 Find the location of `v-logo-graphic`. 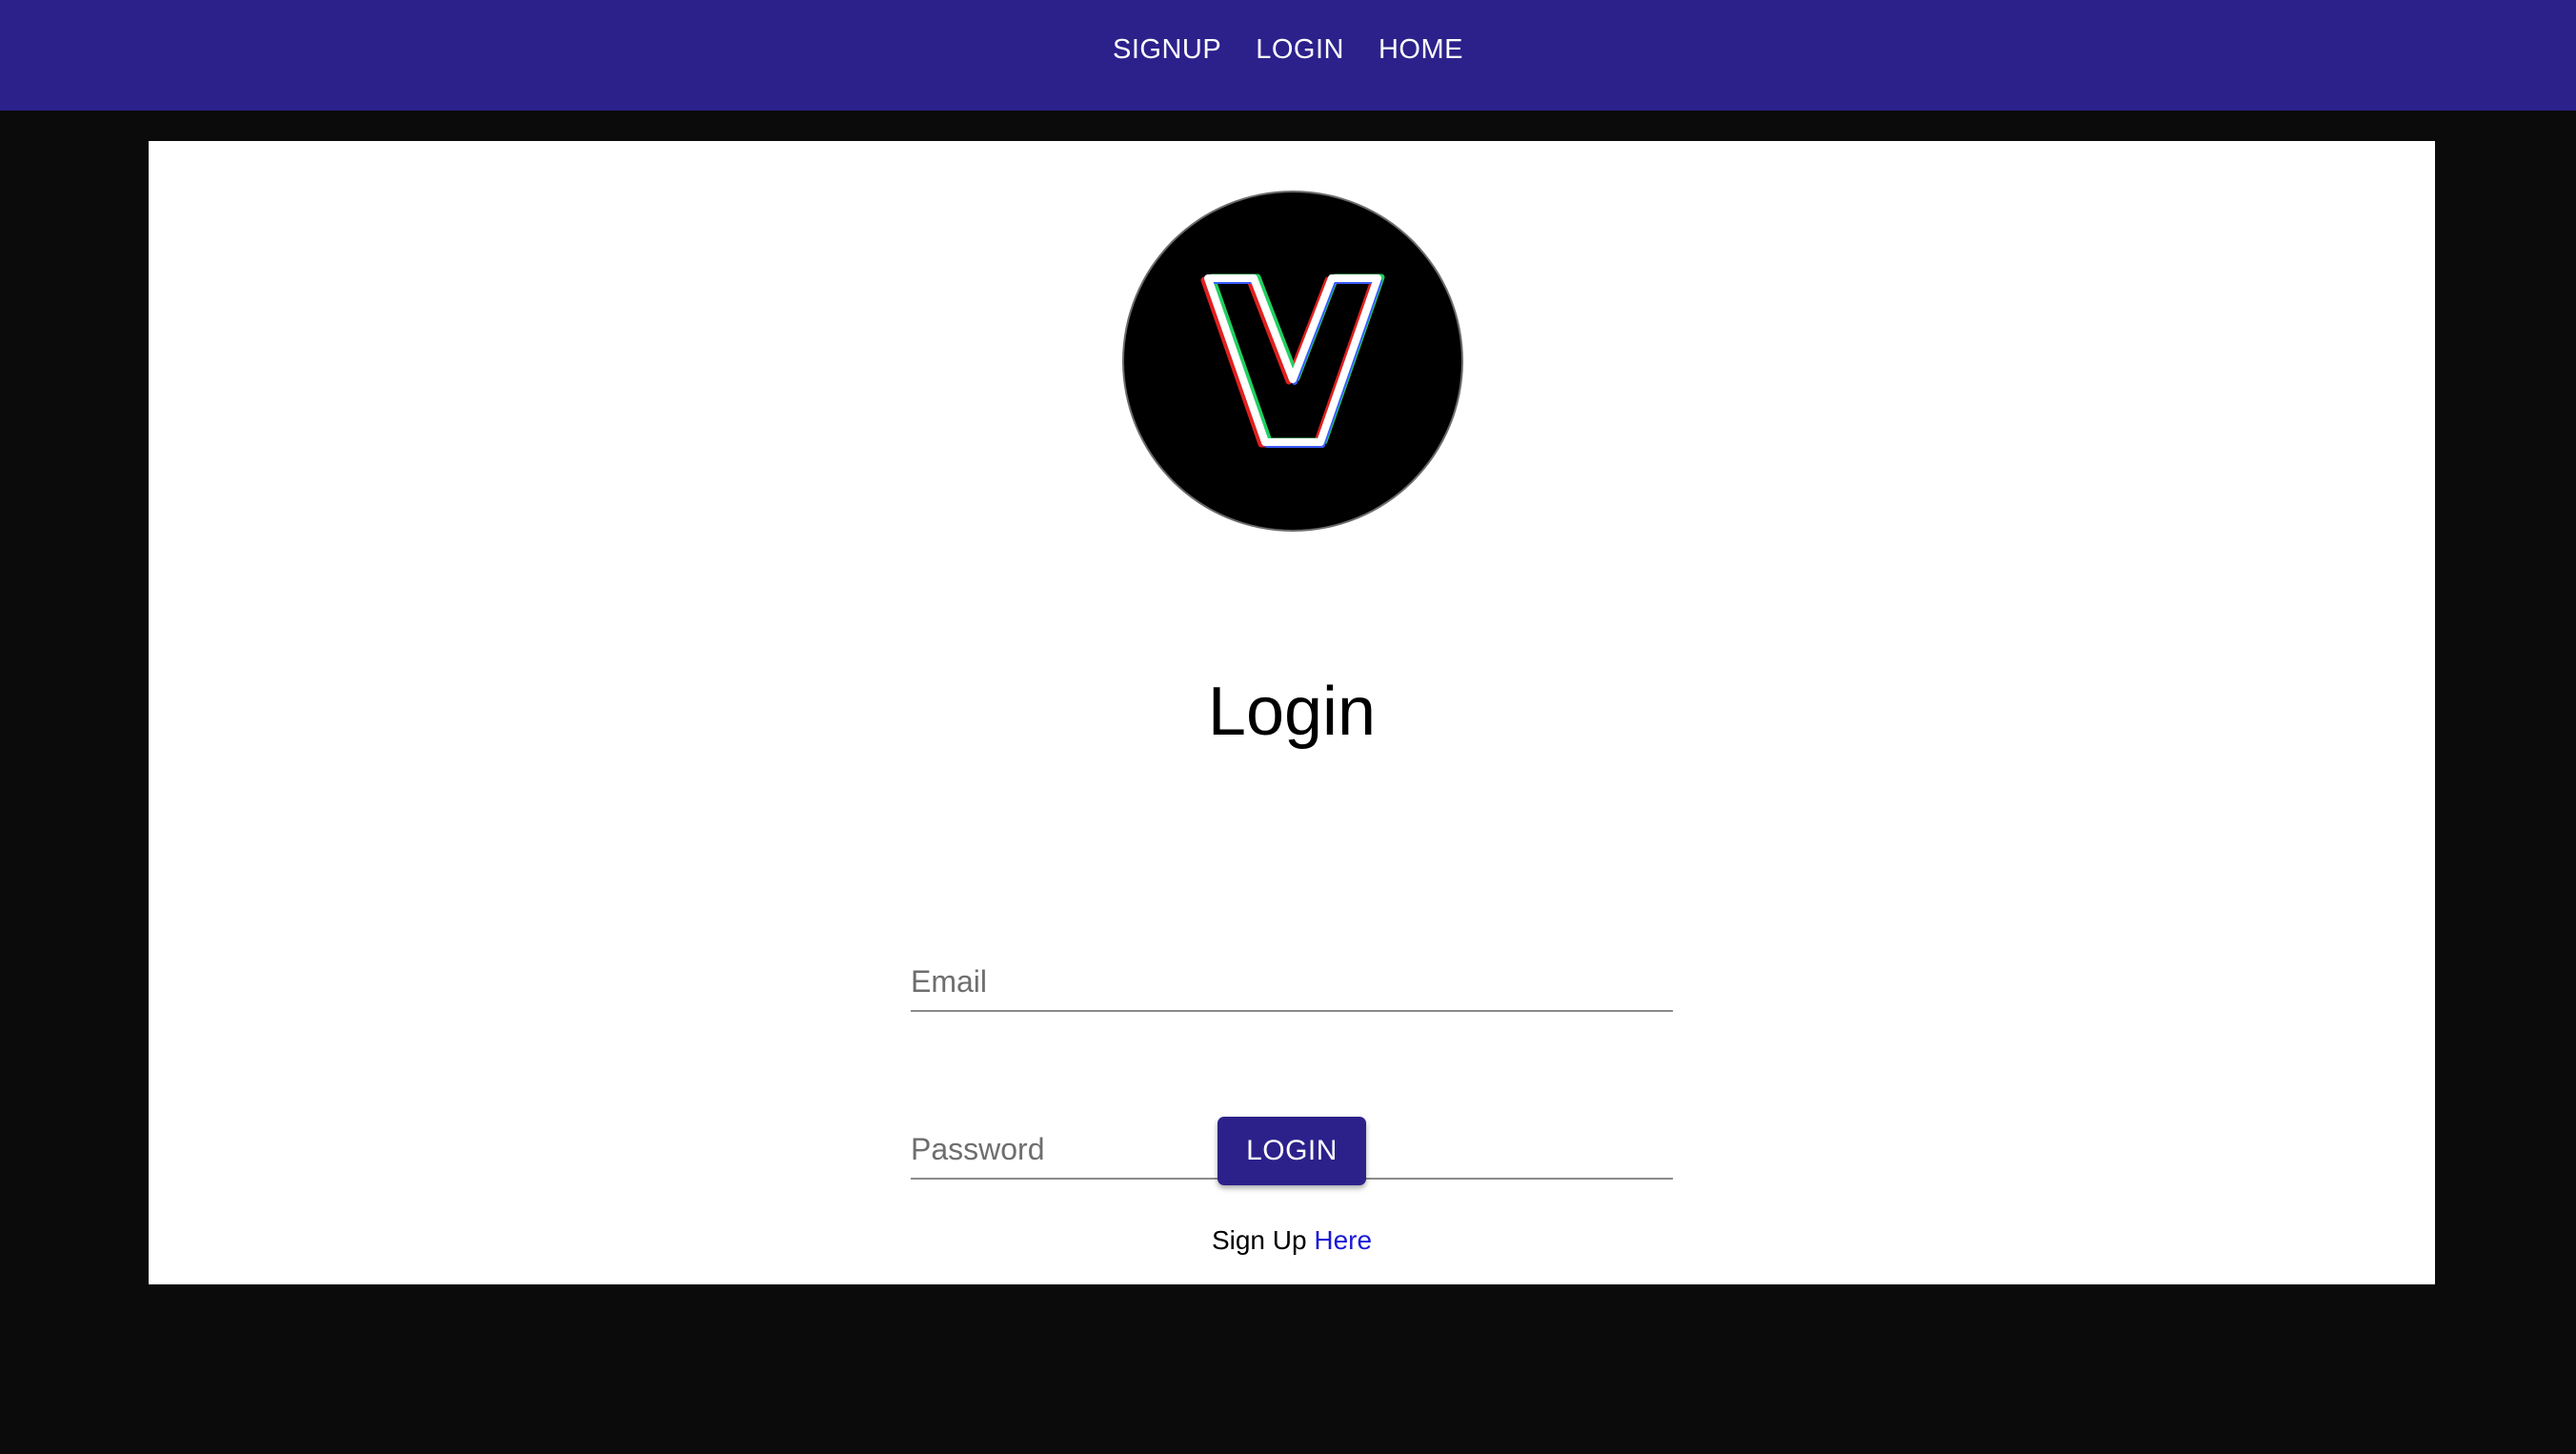

v-logo-graphic is located at coordinates (1292, 360).